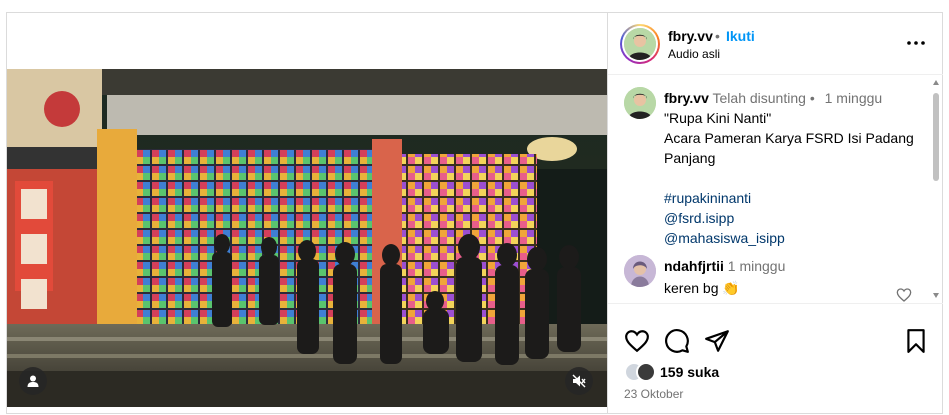  I want to click on comment-text: keren bg 👏, so click(702, 288).